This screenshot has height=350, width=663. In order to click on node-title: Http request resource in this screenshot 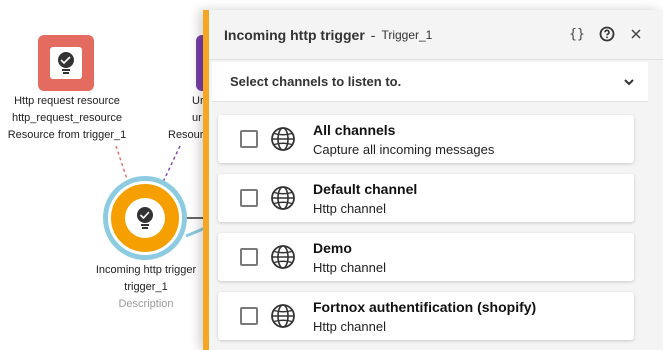, I will do `click(67, 101)`.